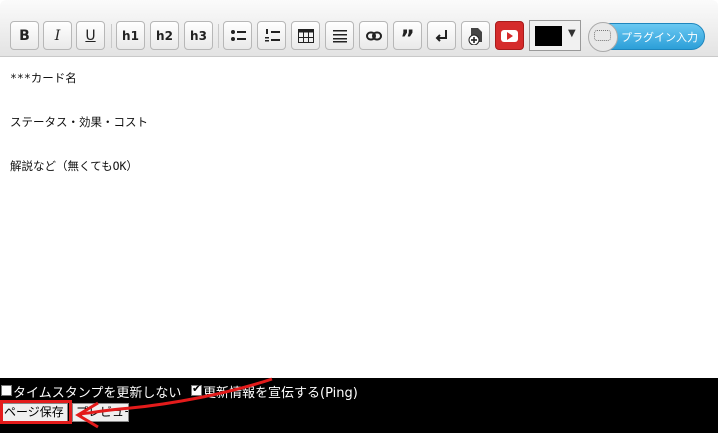  Describe the element at coordinates (280, 393) in the screenshot. I see `ping-label: 更新情報を宣伝する(Ping)` at that location.